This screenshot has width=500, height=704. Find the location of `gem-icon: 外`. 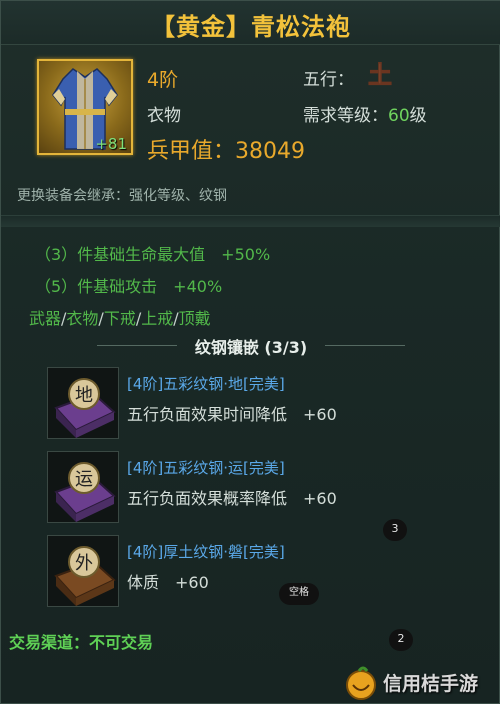

gem-icon: 外 is located at coordinates (83, 571).